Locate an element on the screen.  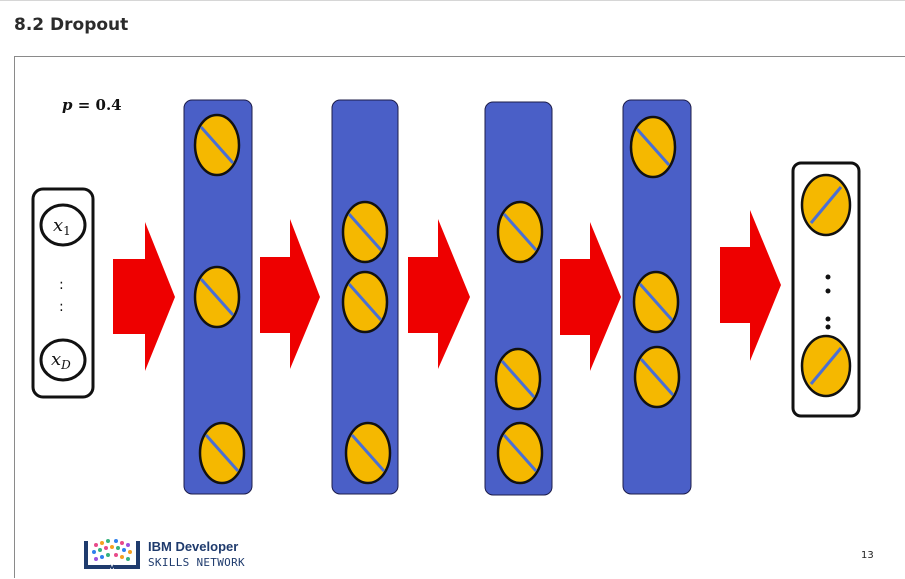
input-ellipsis-1: : is located at coordinates (61, 285).